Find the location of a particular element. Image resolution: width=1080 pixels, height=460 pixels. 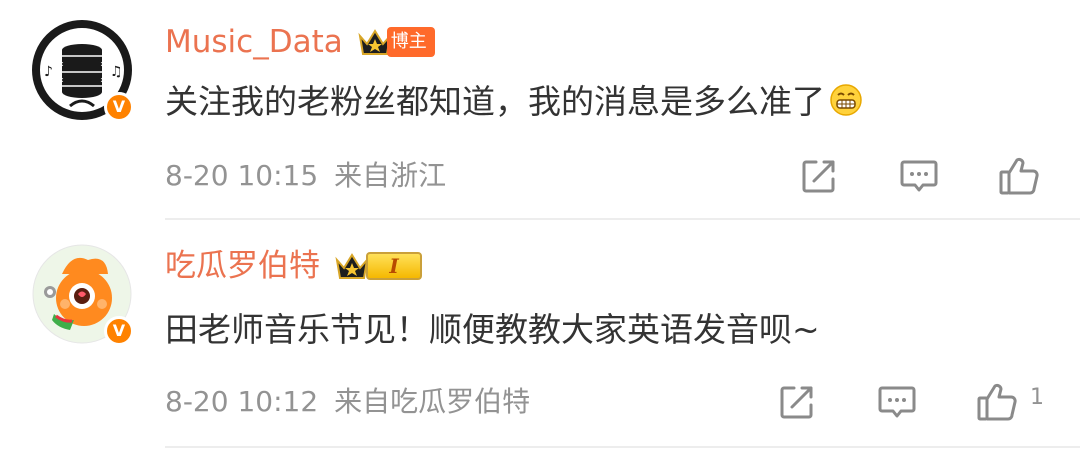

avatar: V is located at coordinates (83, 295).